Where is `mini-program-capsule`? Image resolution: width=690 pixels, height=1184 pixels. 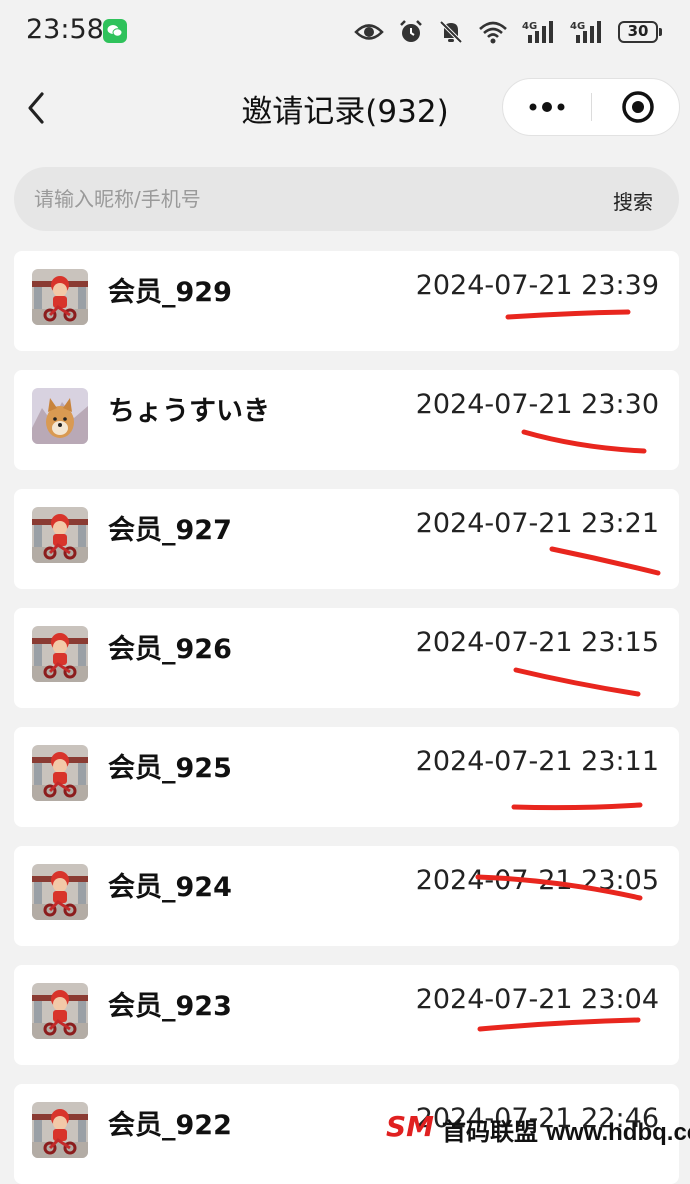
mini-program-capsule is located at coordinates (591, 107).